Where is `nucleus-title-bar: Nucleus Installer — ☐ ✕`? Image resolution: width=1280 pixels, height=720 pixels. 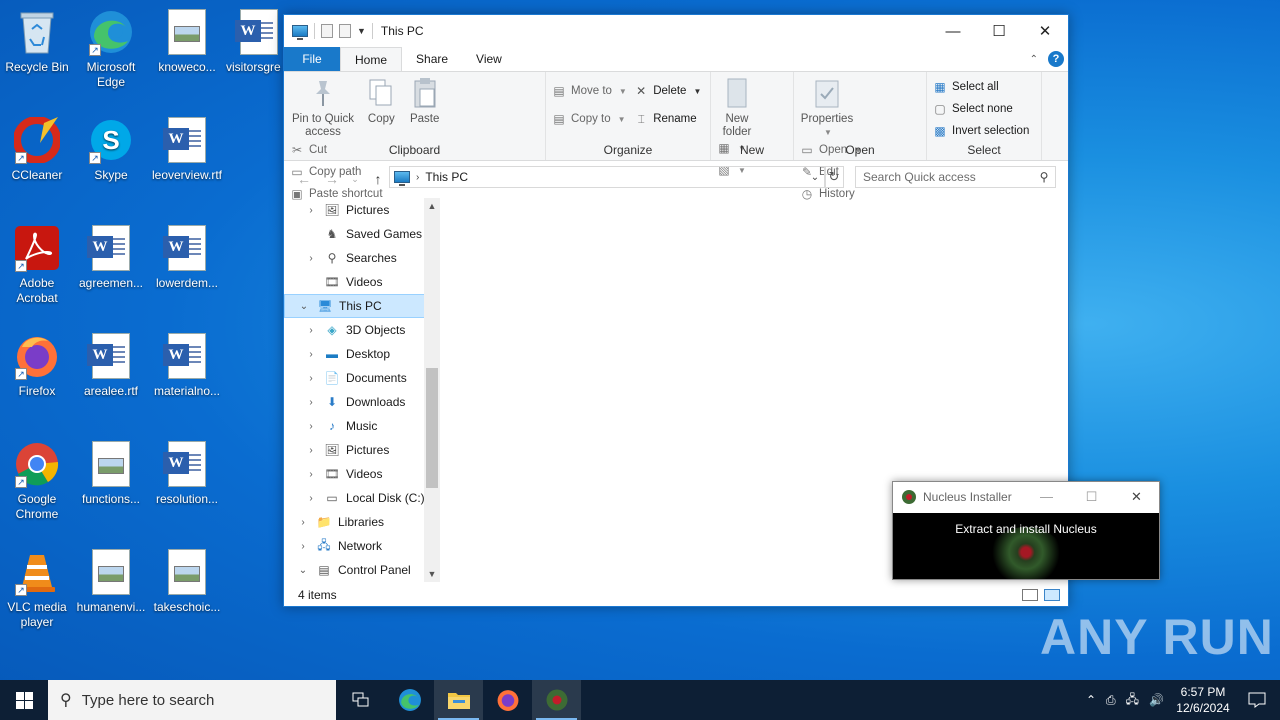
nucleus-title-bar: Nucleus Installer — ☐ ✕ is located at coordinates (1026, 497).